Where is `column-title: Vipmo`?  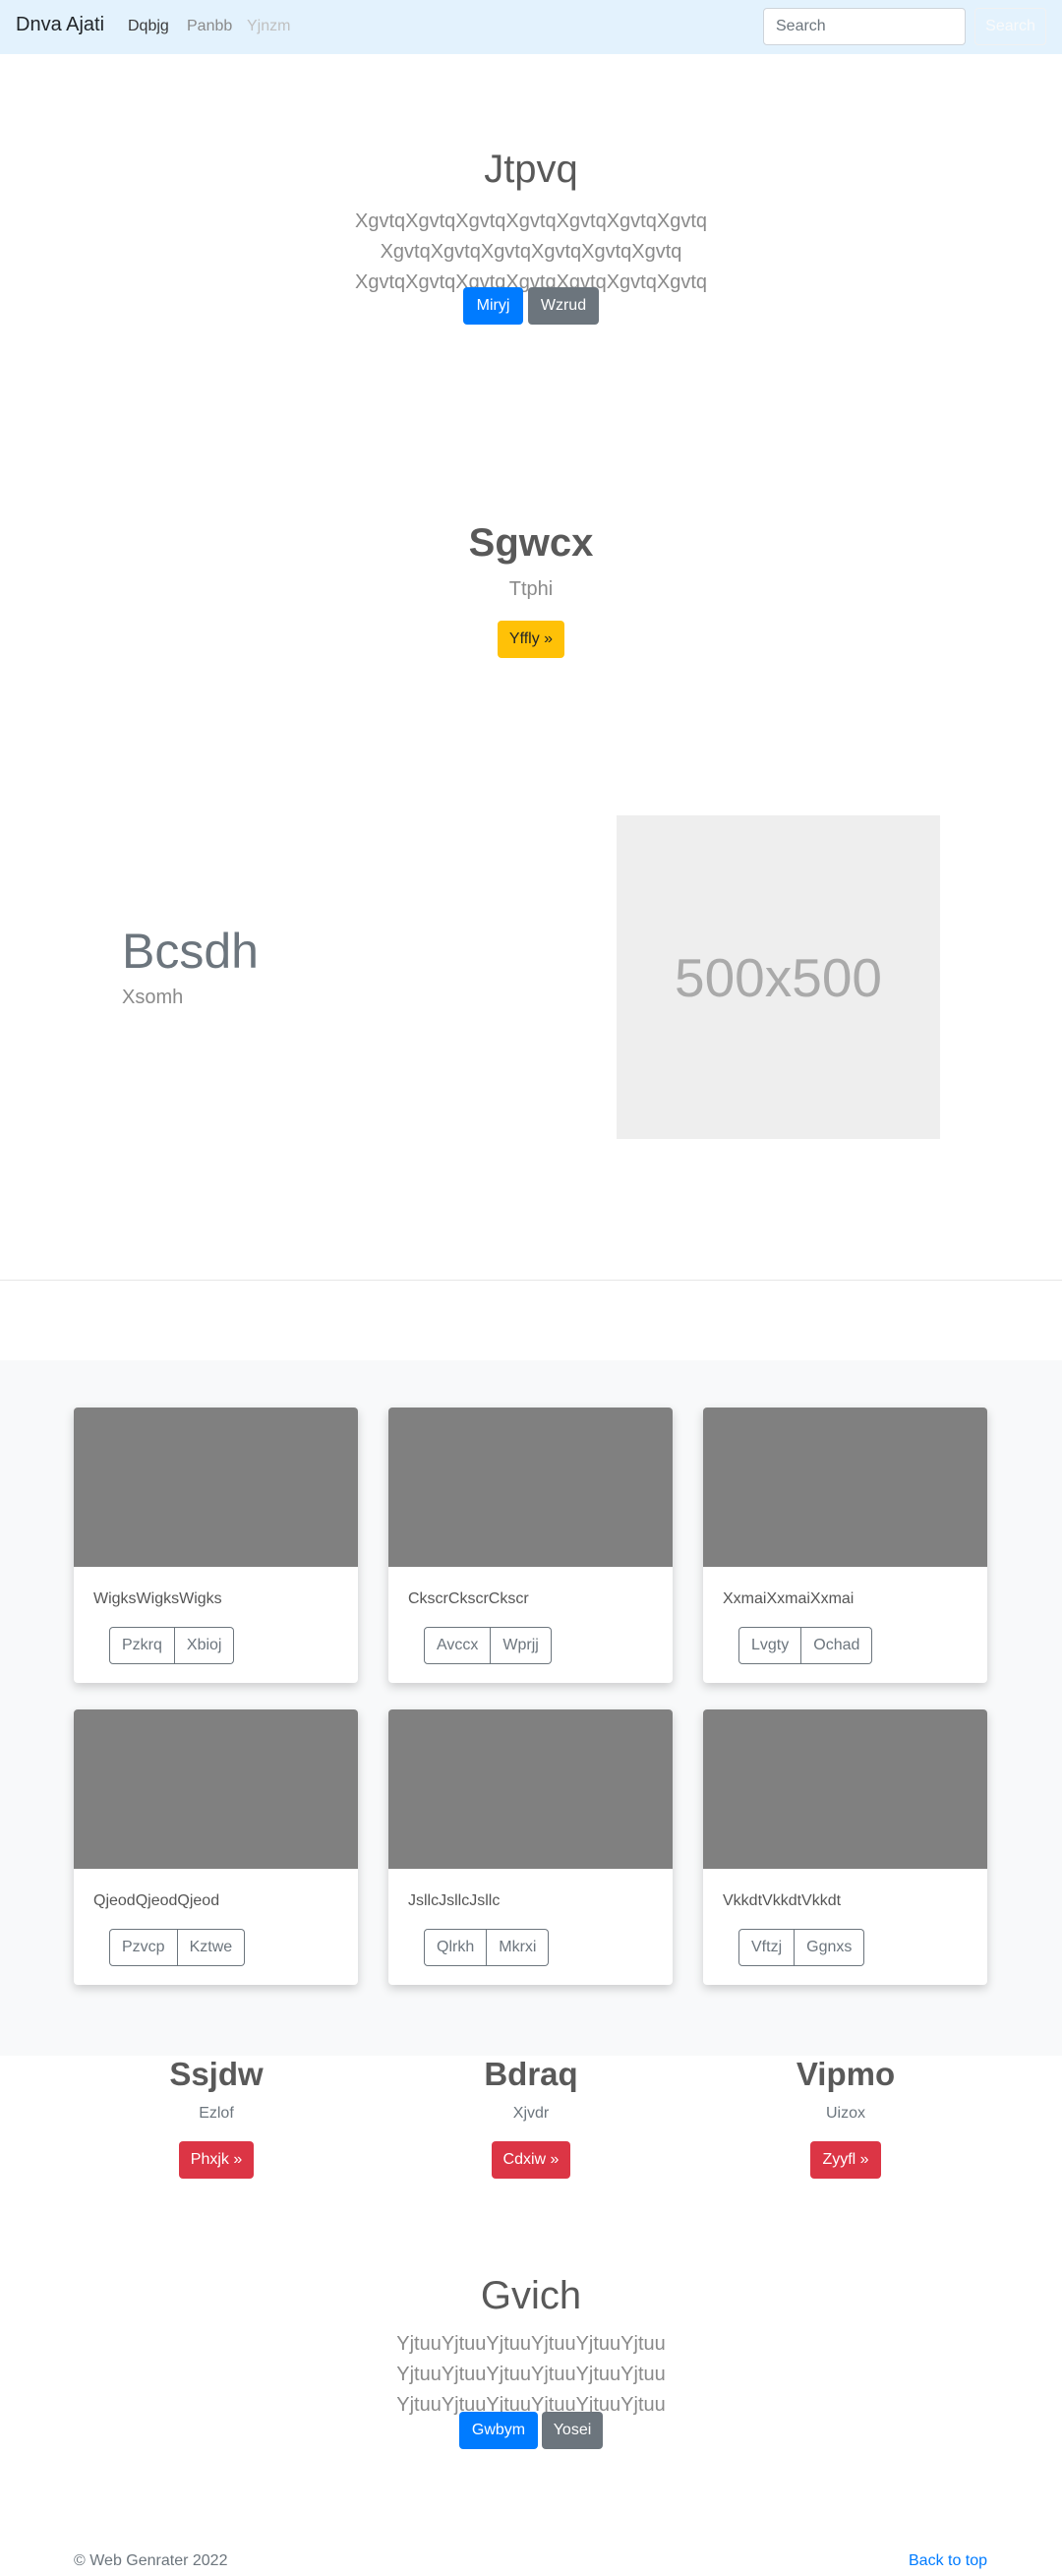
column-title: Vipmo is located at coordinates (846, 2074).